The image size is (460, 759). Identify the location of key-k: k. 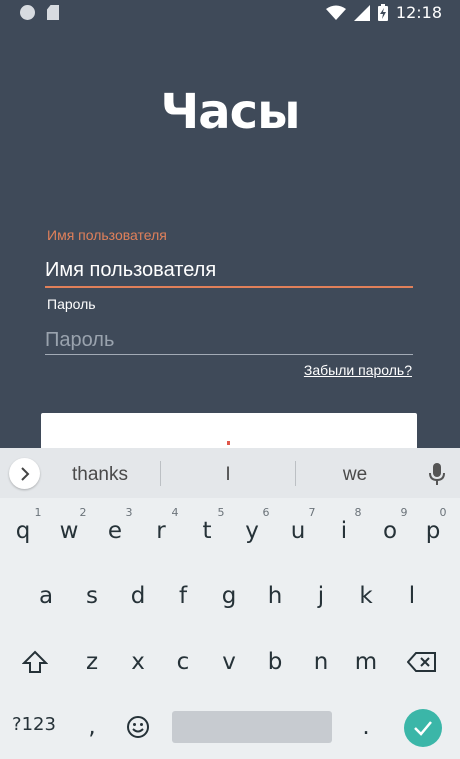
(366, 596).